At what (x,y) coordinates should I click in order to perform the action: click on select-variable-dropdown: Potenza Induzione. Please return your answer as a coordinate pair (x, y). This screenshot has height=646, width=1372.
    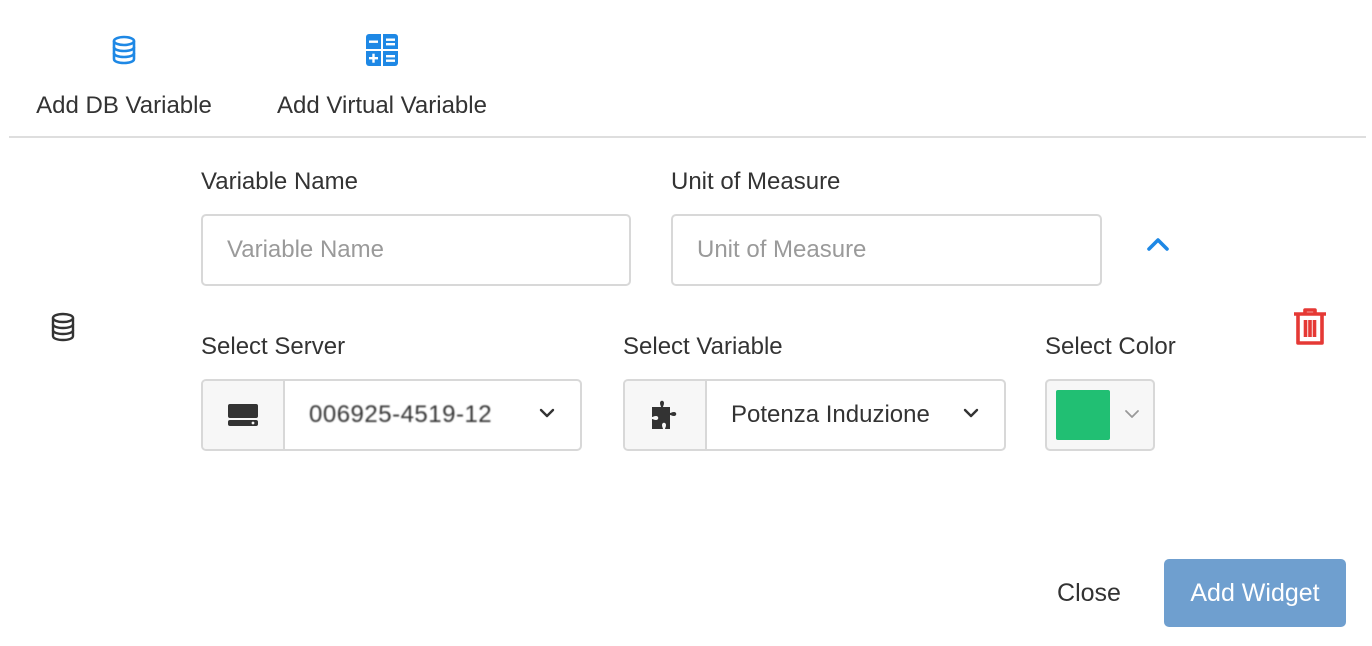
    Looking at the image, I should click on (814, 415).